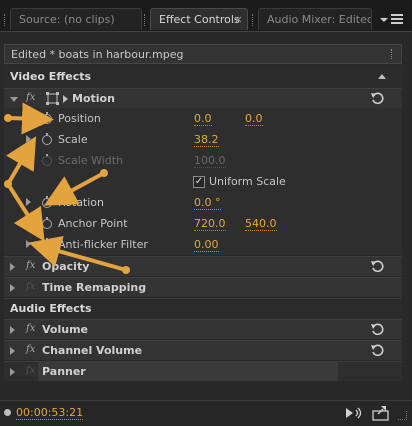 This screenshot has width=412, height=426. Describe the element at coordinates (206, 413) in the screenshot. I see `footer-bar: 00:00:53:21` at that location.